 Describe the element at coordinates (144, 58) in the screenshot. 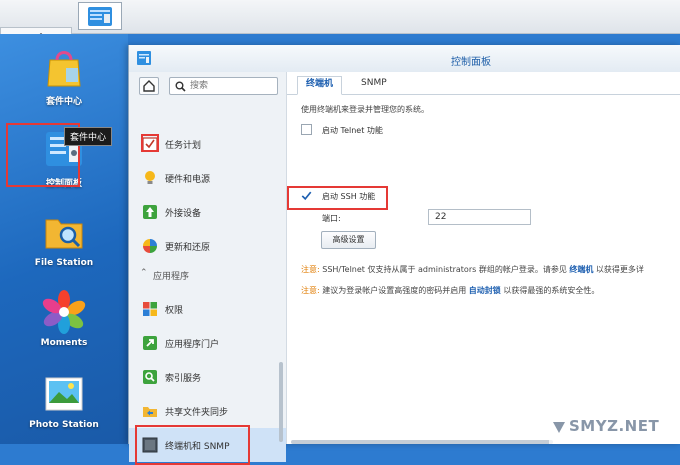

I see `window-app-icon` at that location.